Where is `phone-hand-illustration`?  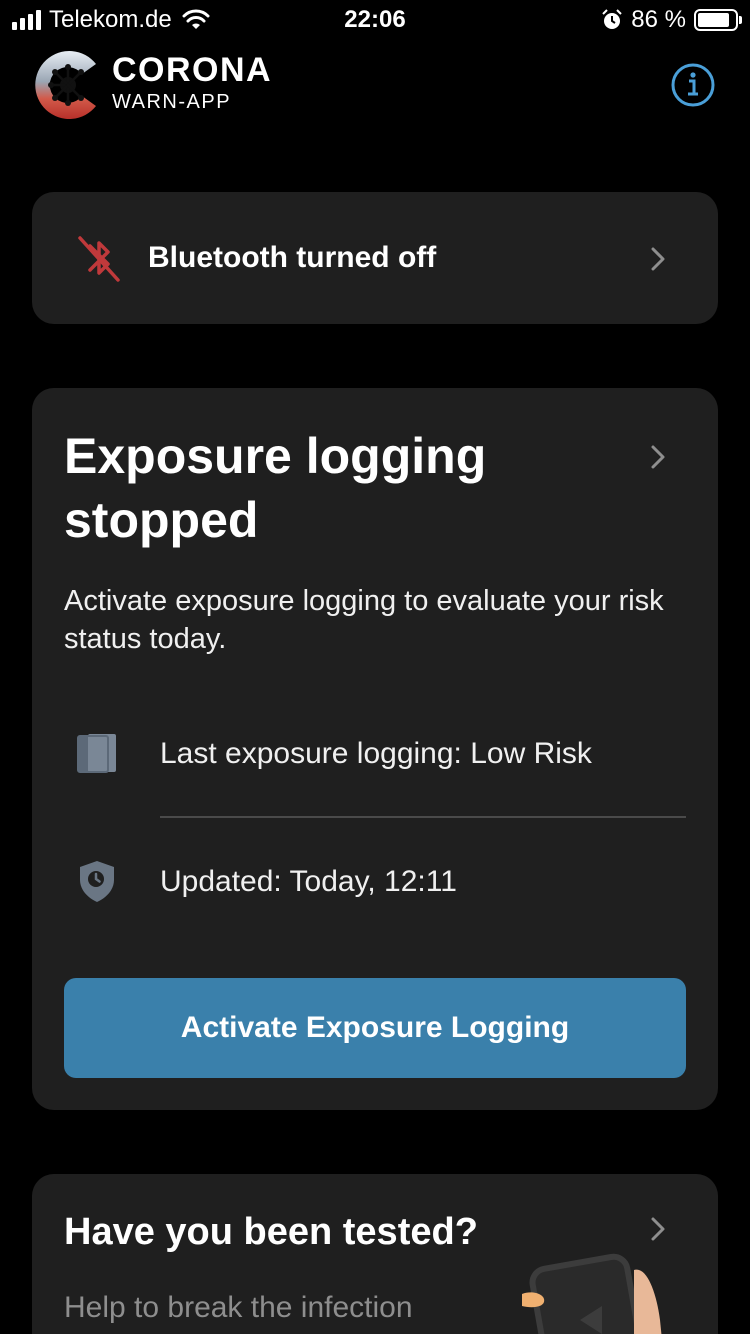
phone-hand-illustration is located at coordinates (592, 1293).